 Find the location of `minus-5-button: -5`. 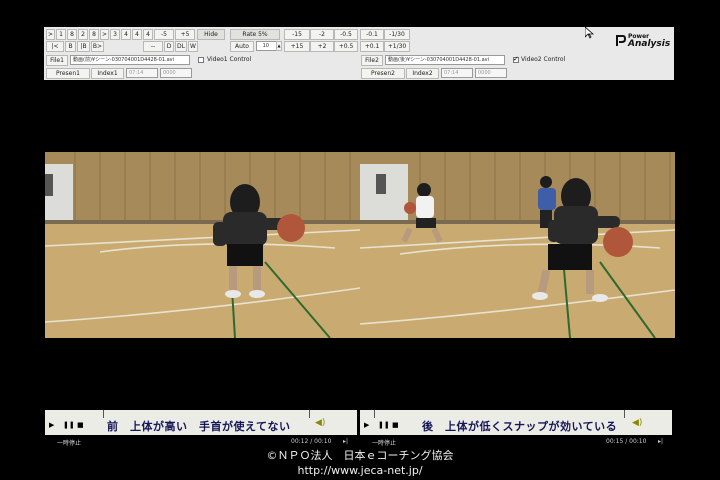

minus-5-button: -5 is located at coordinates (164, 34).